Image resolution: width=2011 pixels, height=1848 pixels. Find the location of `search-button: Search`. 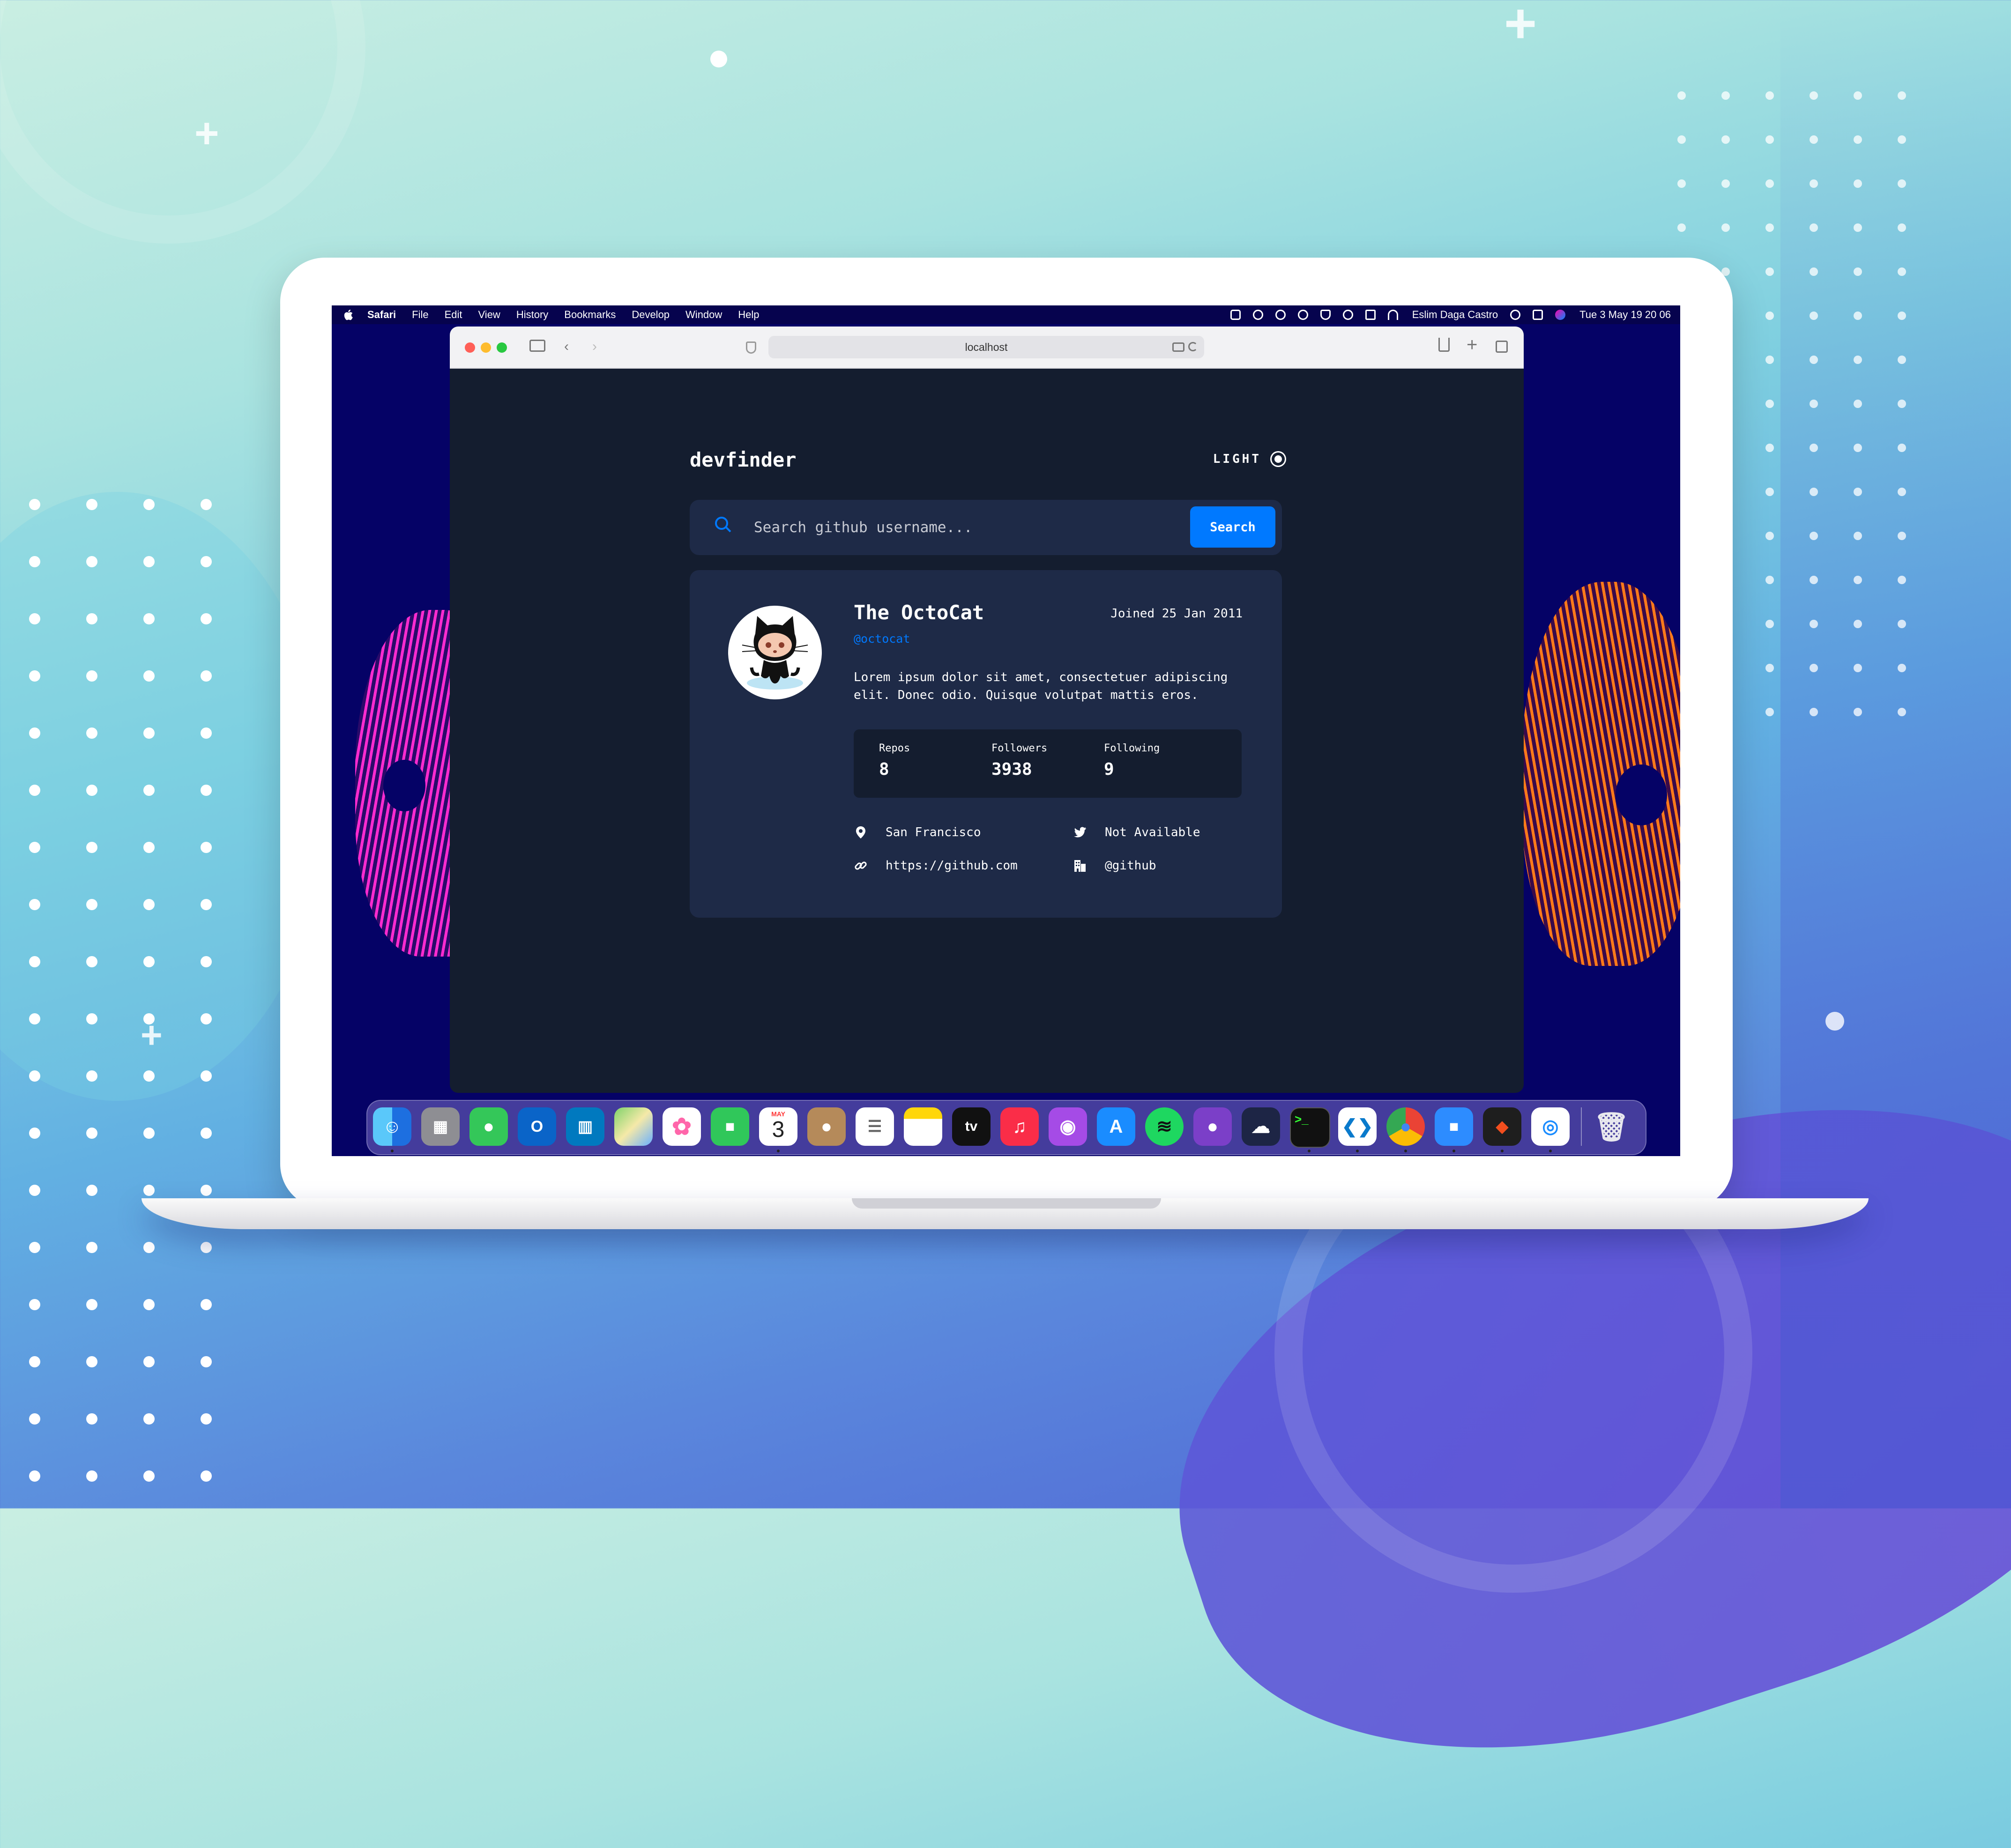

search-button: Search is located at coordinates (1232, 527).